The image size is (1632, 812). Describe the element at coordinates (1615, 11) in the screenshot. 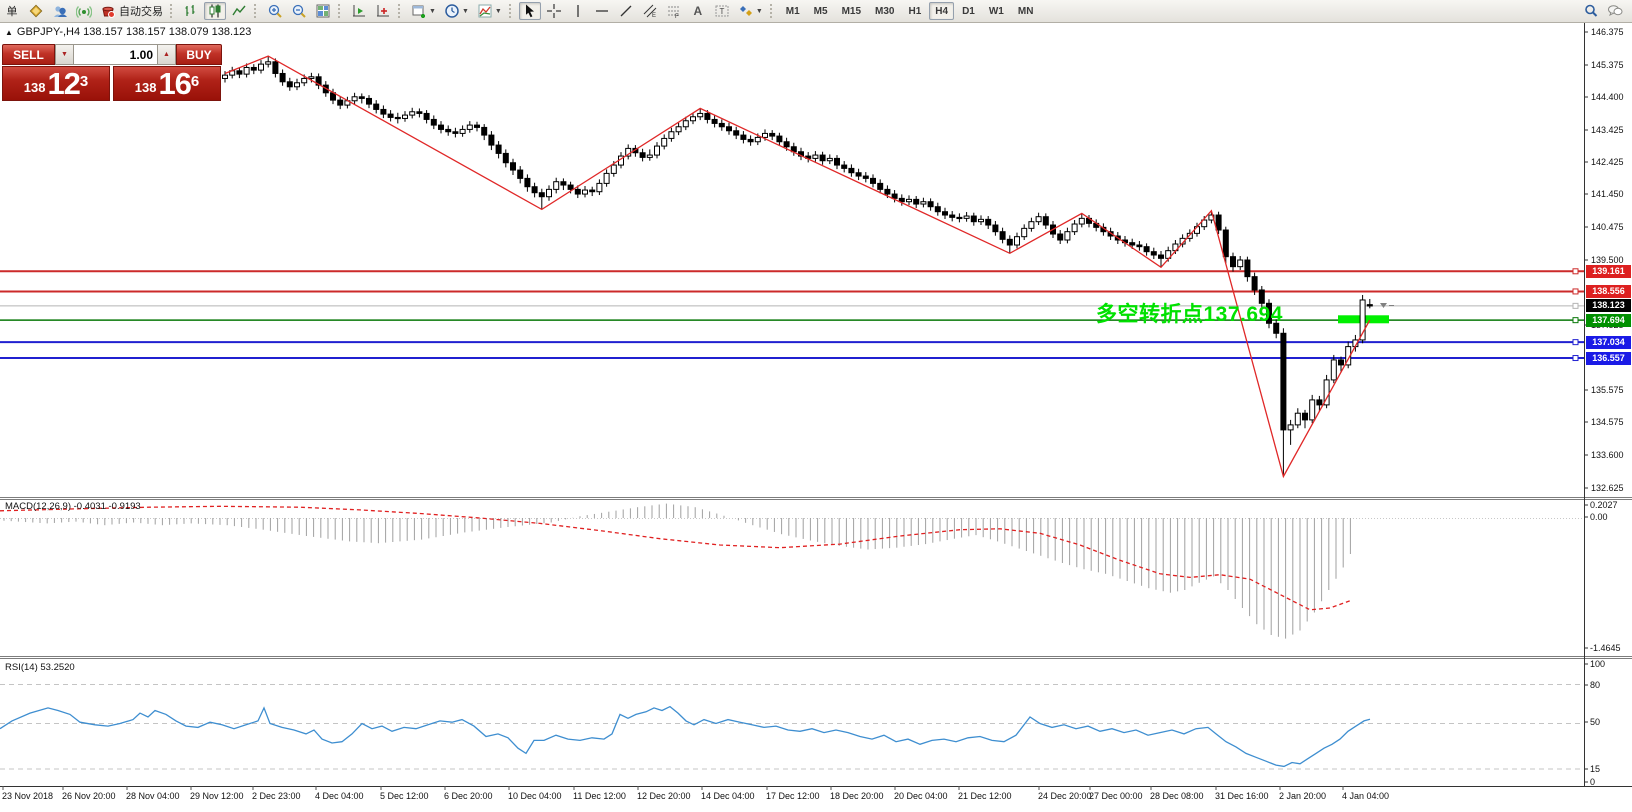

I see `chat-icon` at that location.